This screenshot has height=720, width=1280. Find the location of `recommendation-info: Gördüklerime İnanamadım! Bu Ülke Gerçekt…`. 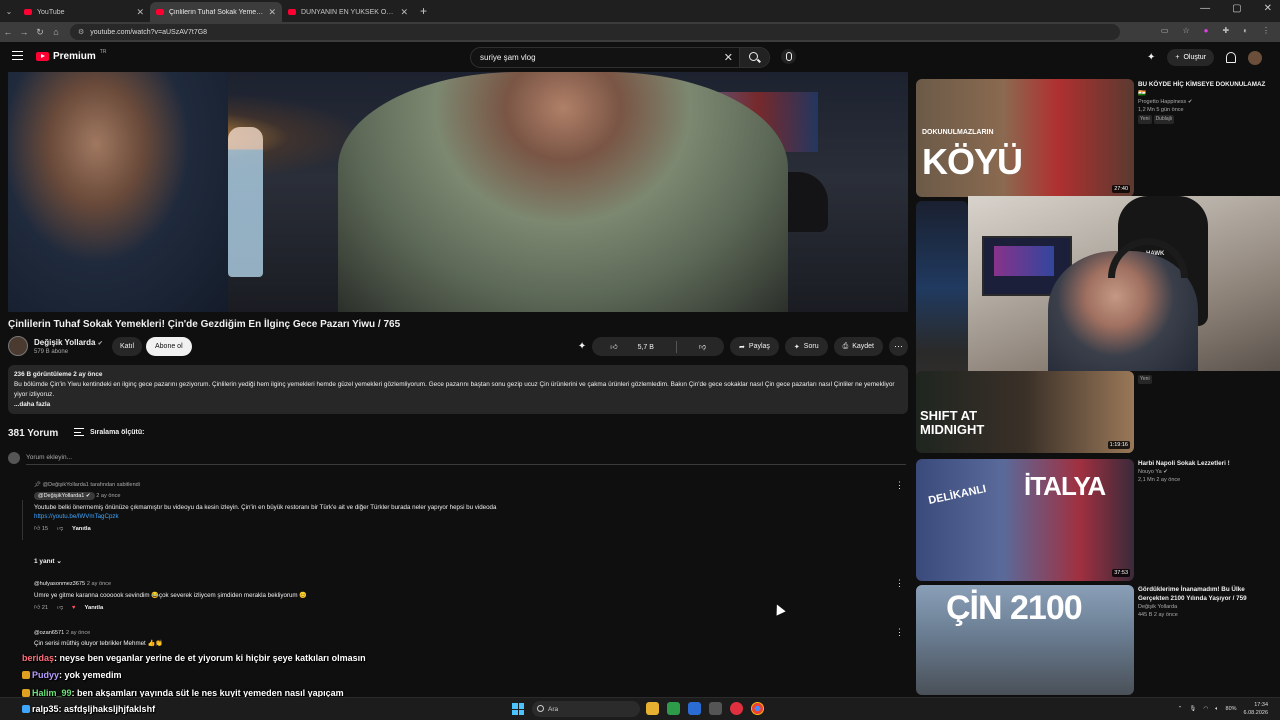

recommendation-info: Gördüklerime İnanamadım! Bu Ülke Gerçekt… is located at coordinates (1203, 602).